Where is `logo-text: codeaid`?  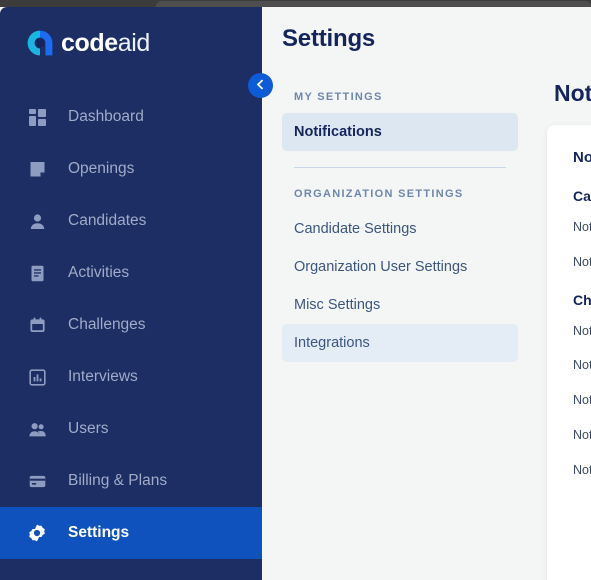
logo-text: codeaid is located at coordinates (106, 42).